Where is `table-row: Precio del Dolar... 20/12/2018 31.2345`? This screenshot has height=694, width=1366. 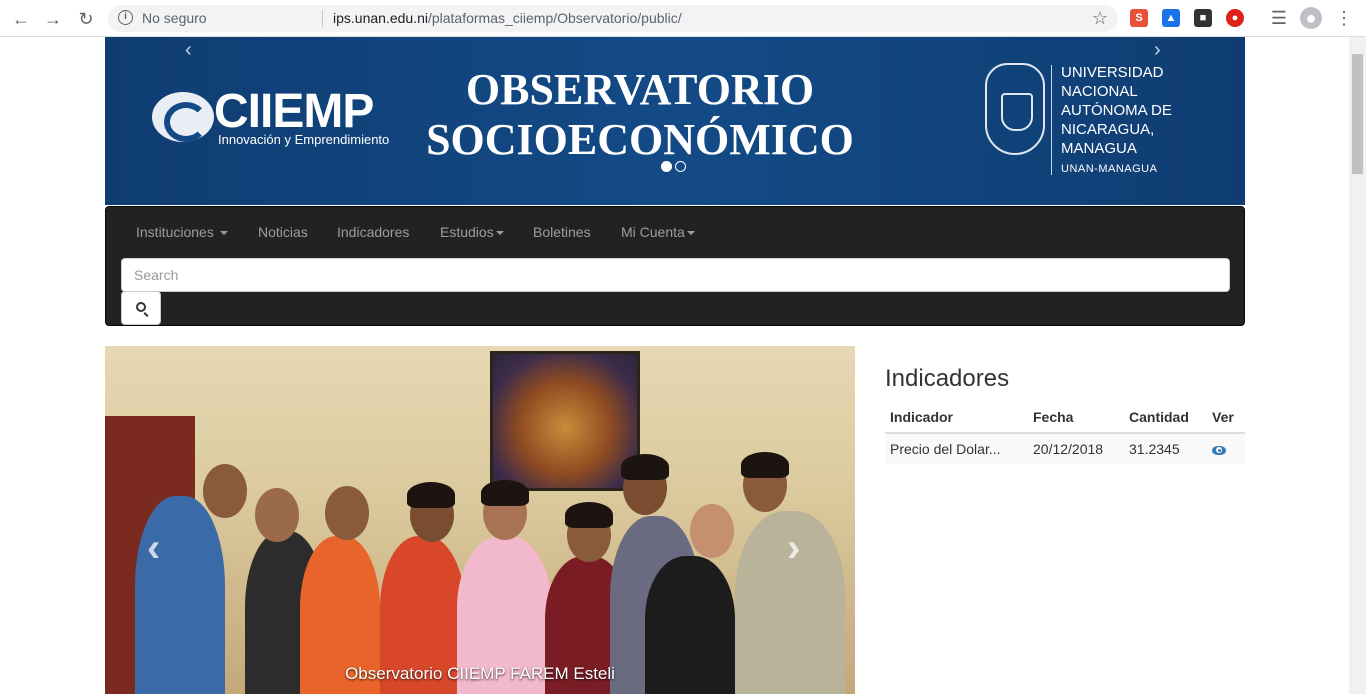 table-row: Precio del Dolar... 20/12/2018 31.2345 is located at coordinates (1065, 448).